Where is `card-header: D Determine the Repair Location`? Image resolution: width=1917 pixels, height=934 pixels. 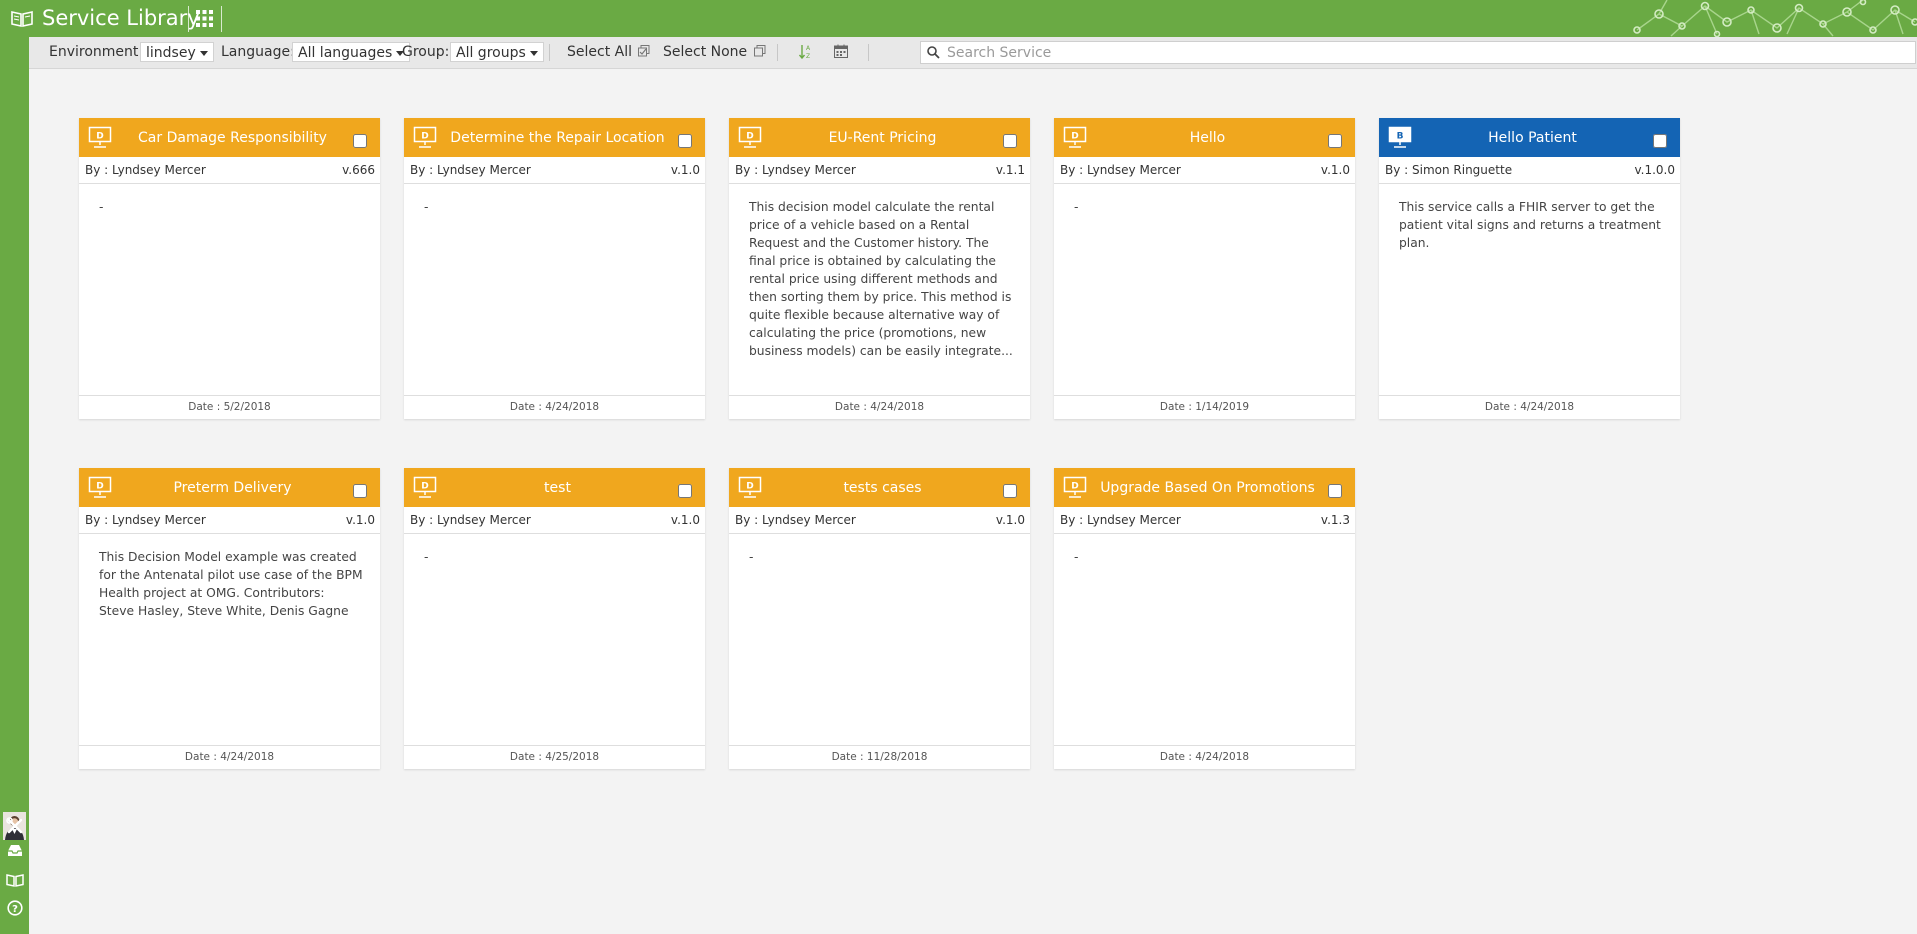 card-header: D Determine the Repair Location is located at coordinates (554, 137).